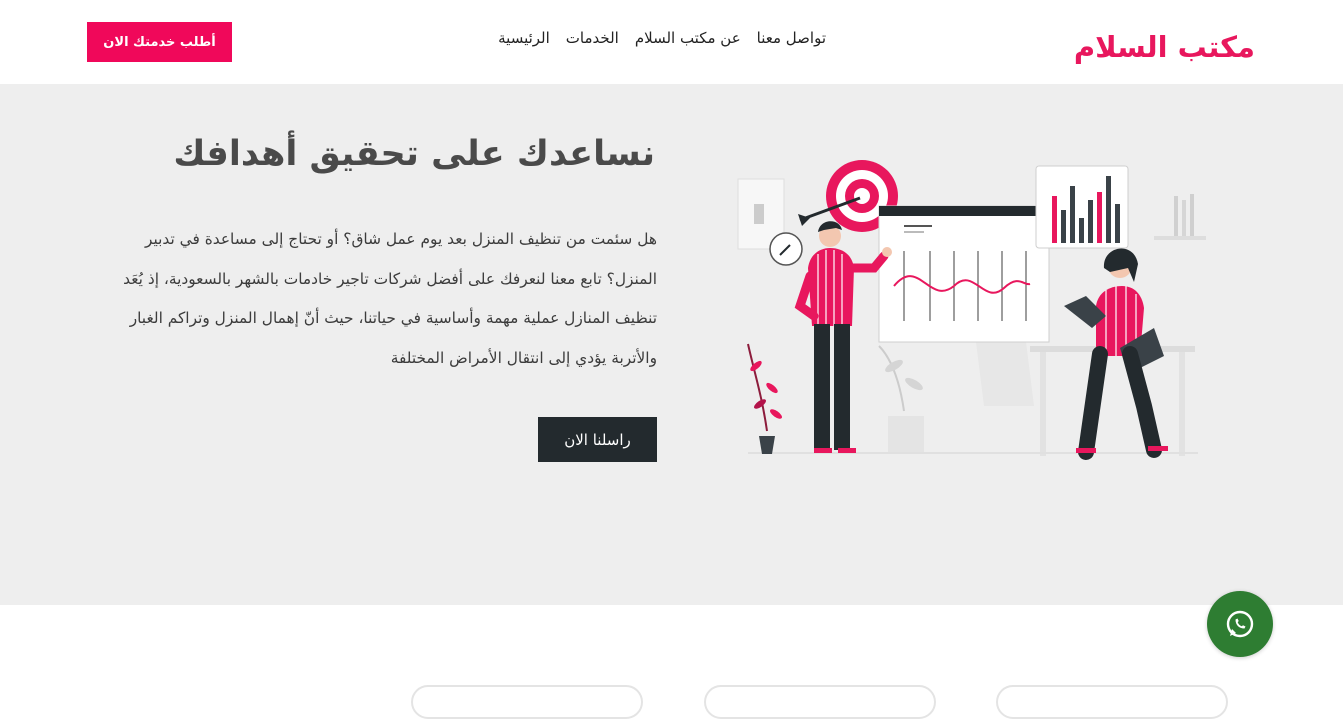 The width and height of the screenshot is (1343, 719). Describe the element at coordinates (592, 38) in the screenshot. I see `nav-services: الخدمات` at that location.